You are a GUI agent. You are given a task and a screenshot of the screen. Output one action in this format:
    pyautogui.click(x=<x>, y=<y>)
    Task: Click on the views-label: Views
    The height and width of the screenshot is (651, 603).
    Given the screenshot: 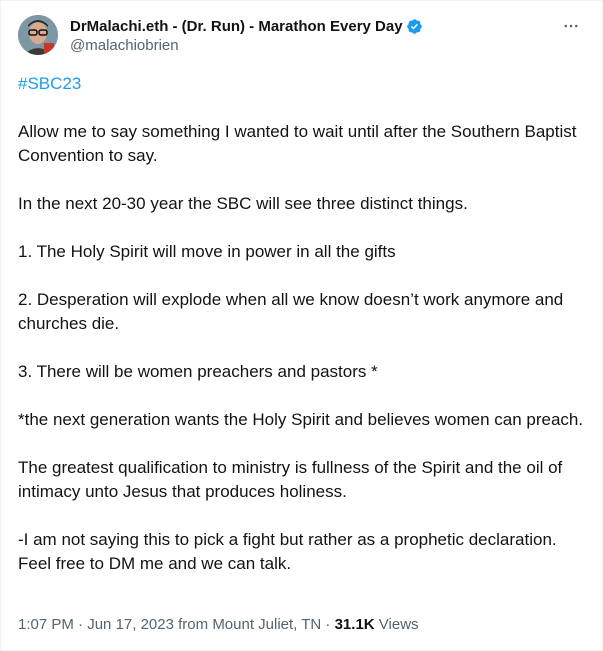 What is the action you would take?
    pyautogui.click(x=396, y=624)
    